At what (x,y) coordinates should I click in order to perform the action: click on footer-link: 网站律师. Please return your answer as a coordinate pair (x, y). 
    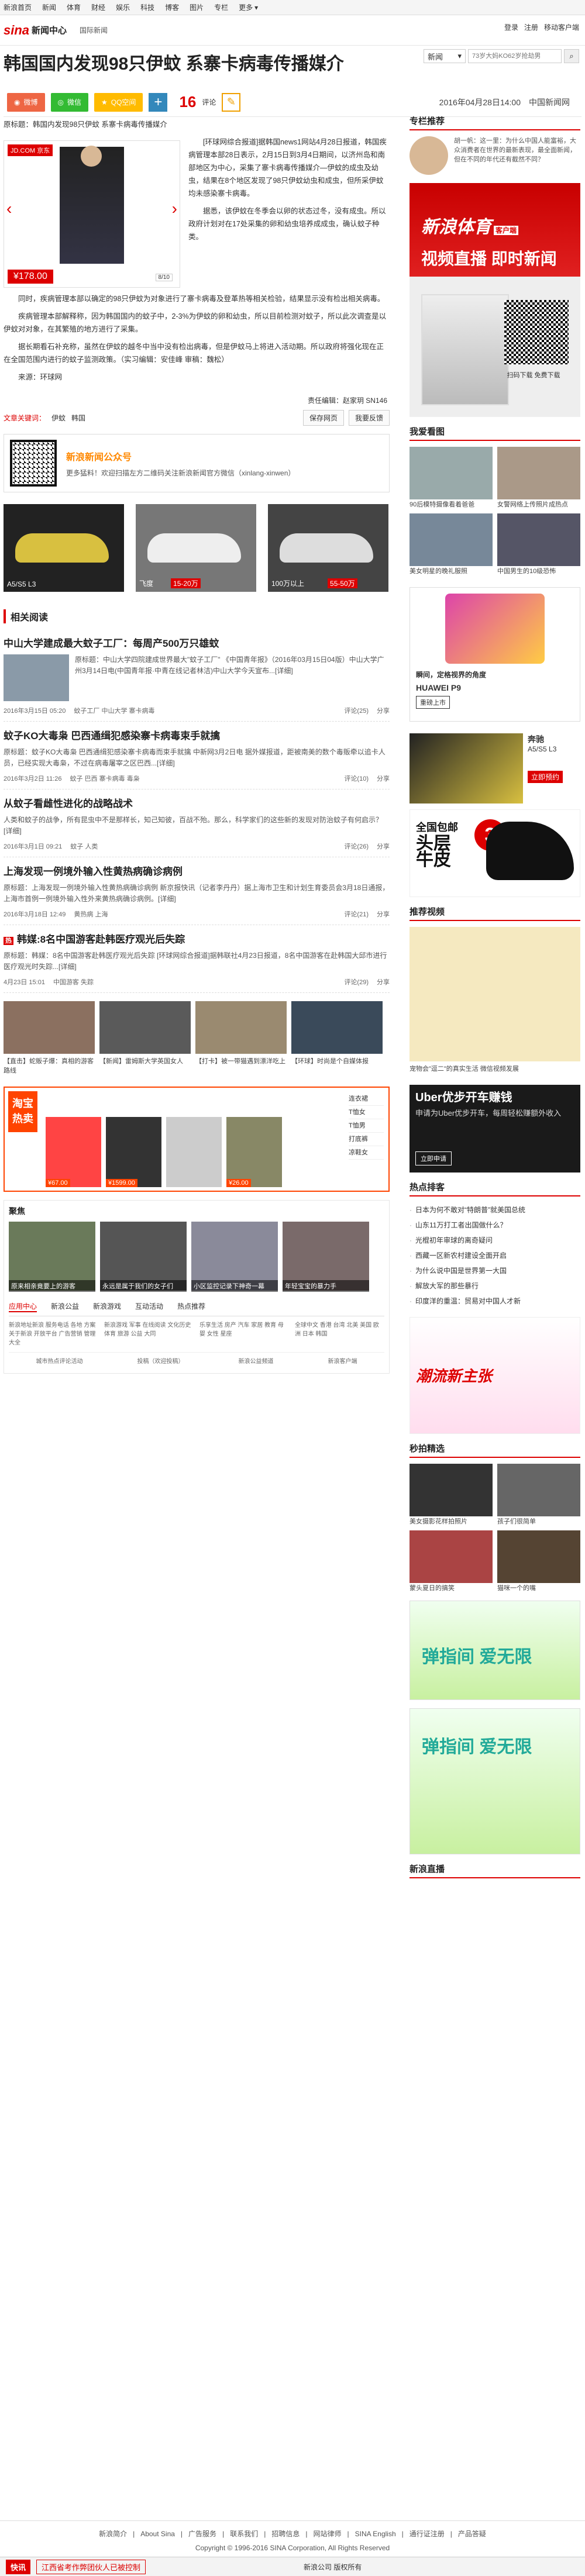
    Looking at the image, I should click on (327, 2534).